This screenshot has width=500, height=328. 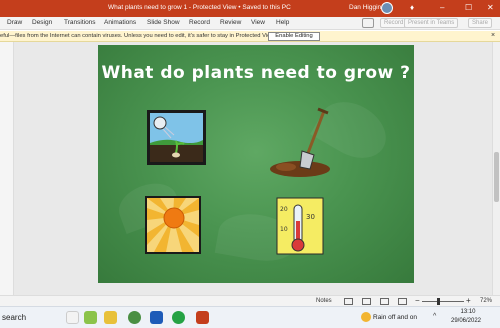 What do you see at coordinates (300, 226) in the screenshot?
I see `thermometer-icon: 20 30 10` at bounding box center [300, 226].